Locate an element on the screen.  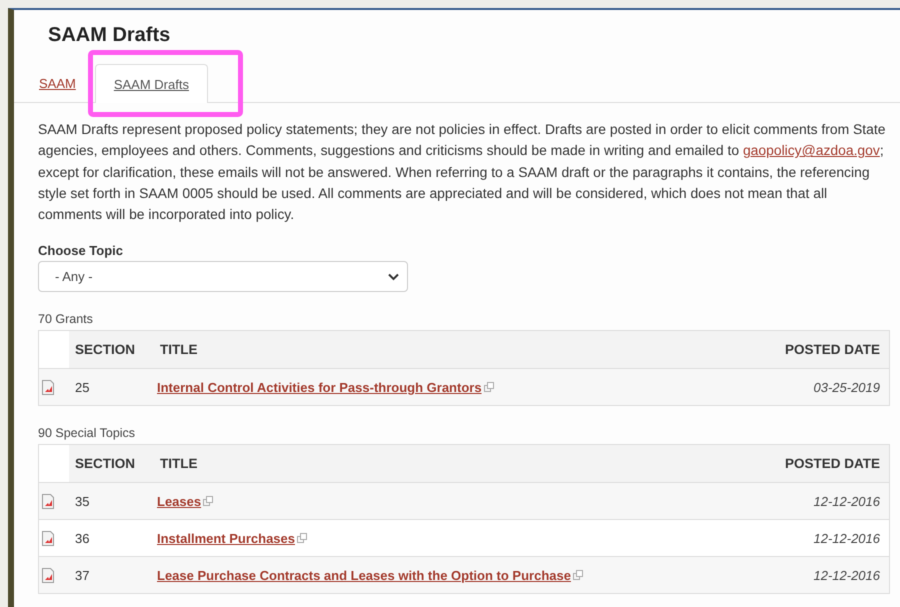
topic-select: - Any - is located at coordinates (223, 276).